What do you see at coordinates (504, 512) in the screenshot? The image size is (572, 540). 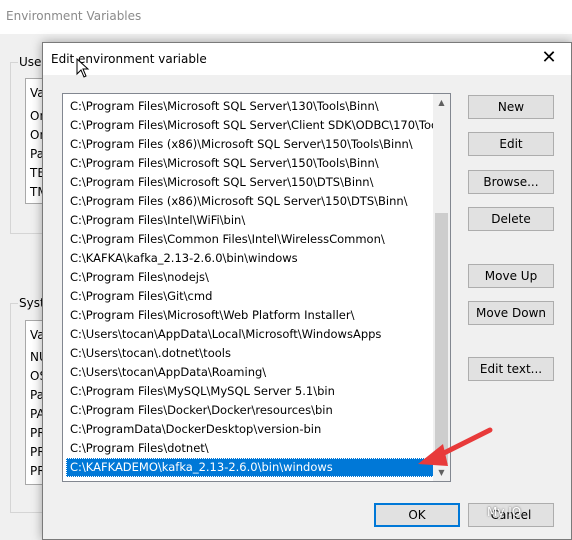 I see `watermark-text: My IO` at bounding box center [504, 512].